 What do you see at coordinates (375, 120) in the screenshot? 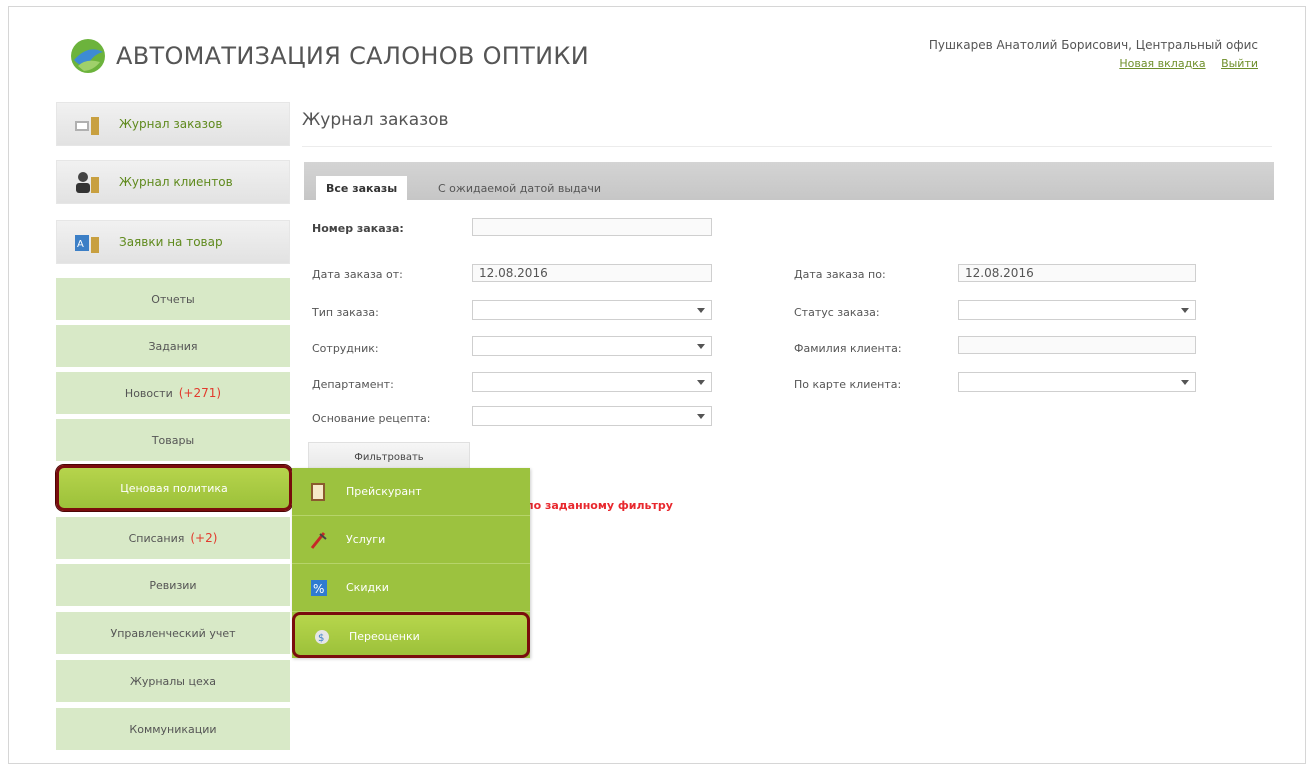
I see `page-title: Журнал заказов` at bounding box center [375, 120].